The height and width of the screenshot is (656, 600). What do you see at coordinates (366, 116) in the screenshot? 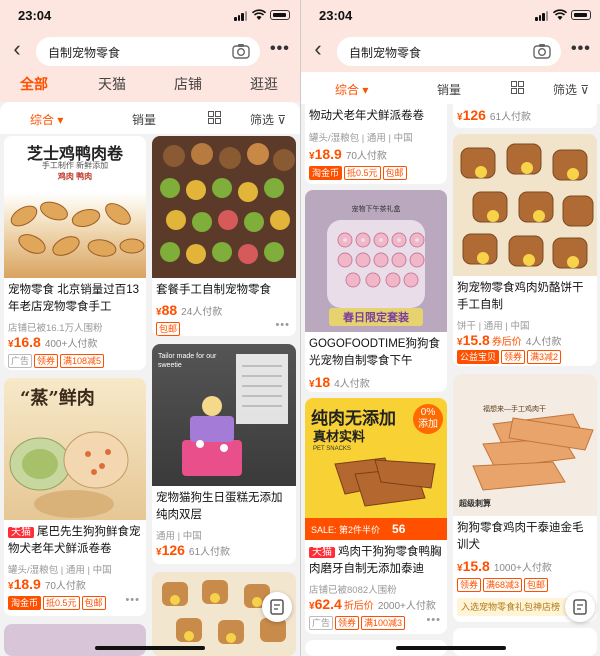
I see `product-title: 物动犬老年犬鲜派卷卷` at bounding box center [366, 116].